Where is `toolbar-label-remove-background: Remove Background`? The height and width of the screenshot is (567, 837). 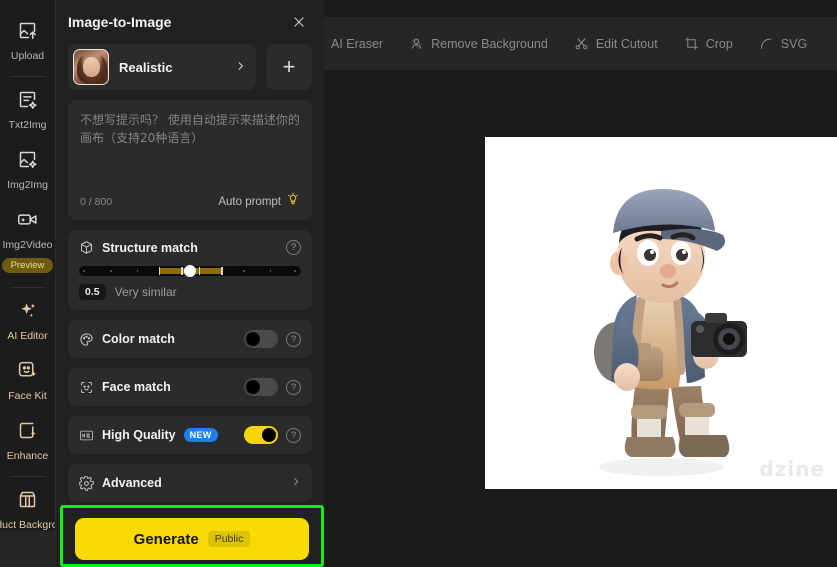
toolbar-label-remove-background: Remove Background is located at coordinates (489, 43).